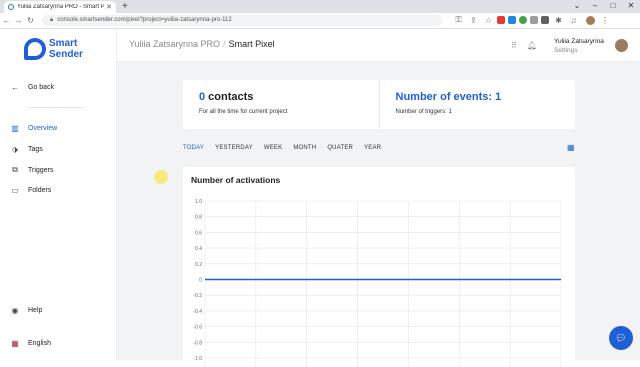  What do you see at coordinates (571, 147) in the screenshot?
I see `calendar-icon: ▦` at bounding box center [571, 147].